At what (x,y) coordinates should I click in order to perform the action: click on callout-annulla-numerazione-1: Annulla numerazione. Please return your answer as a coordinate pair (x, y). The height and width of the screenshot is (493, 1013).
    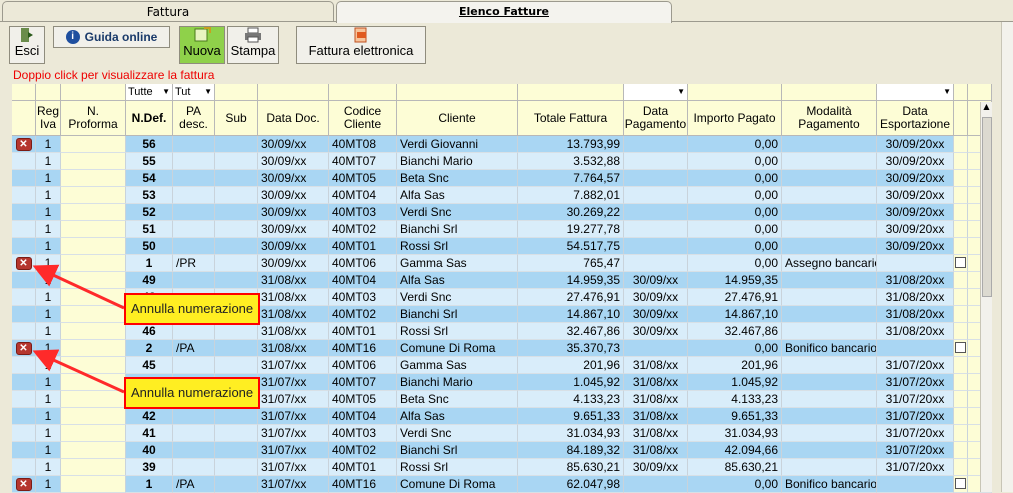
    Looking at the image, I should click on (192, 309).